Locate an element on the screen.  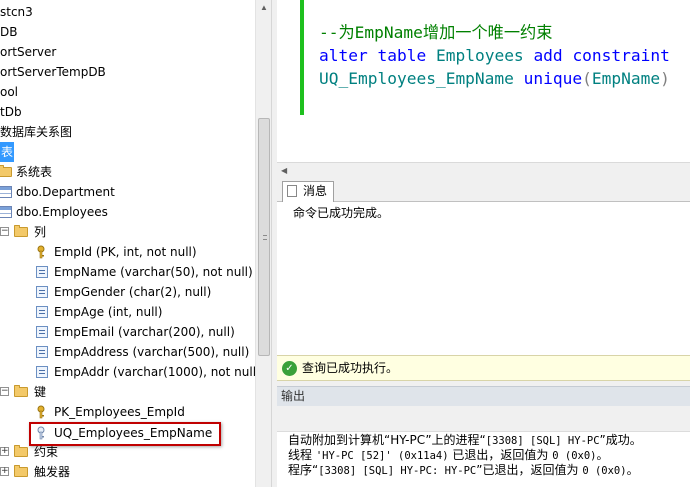
tree-item-database: DB is located at coordinates (8, 32).